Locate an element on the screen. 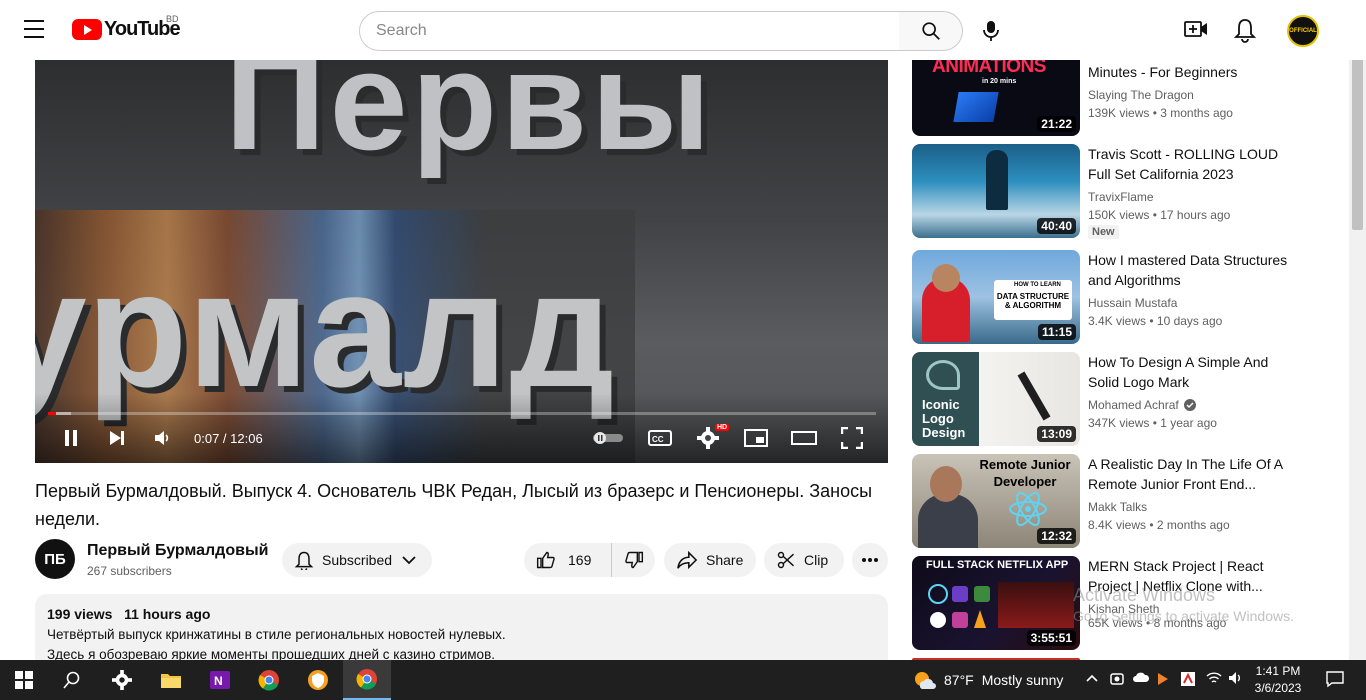 This screenshot has width=1366, height=700. create-video-icon is located at coordinates (1195, 29).